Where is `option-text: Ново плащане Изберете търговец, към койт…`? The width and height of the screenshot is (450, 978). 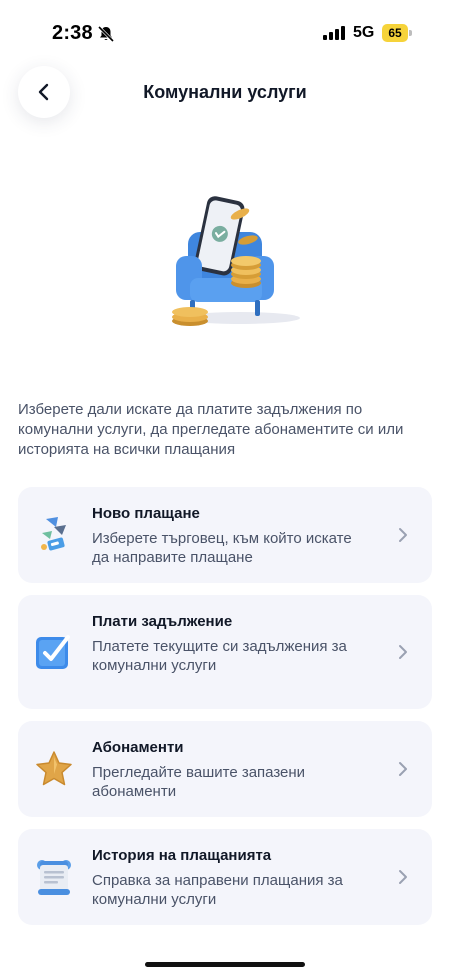
option-text: Ново плащане Изберете търговец, към койт… is located at coordinates (232, 536).